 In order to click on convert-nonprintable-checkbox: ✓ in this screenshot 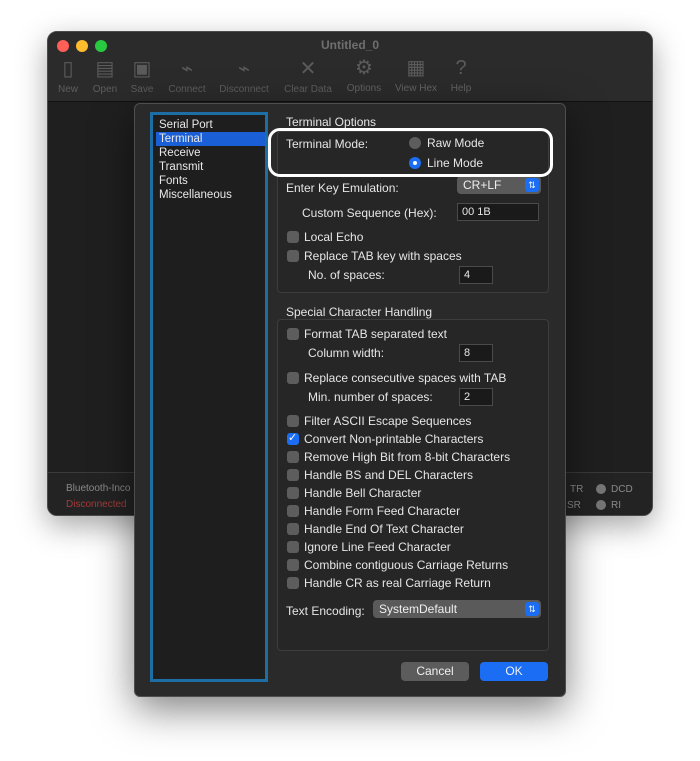, I will do `click(293, 438)`.